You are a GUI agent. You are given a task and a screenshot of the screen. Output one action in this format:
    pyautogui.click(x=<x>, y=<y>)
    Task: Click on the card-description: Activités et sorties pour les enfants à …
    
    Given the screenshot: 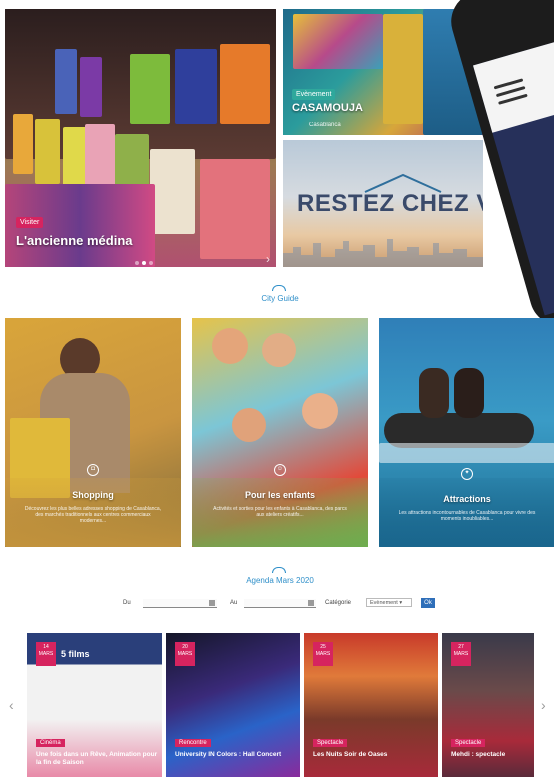 What is the action you would take?
    pyautogui.click(x=280, y=512)
    